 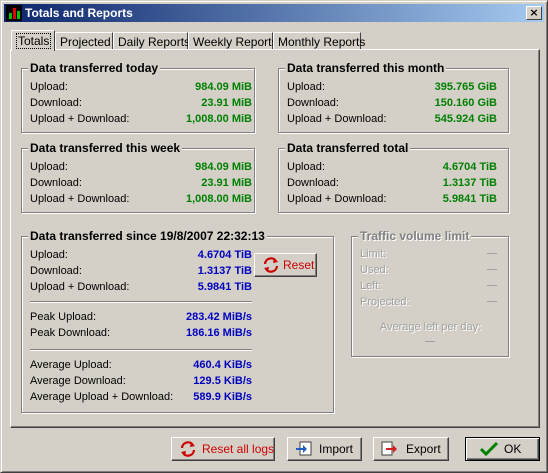 I want to click on limit-row: Limit:, so click(x=428, y=255).